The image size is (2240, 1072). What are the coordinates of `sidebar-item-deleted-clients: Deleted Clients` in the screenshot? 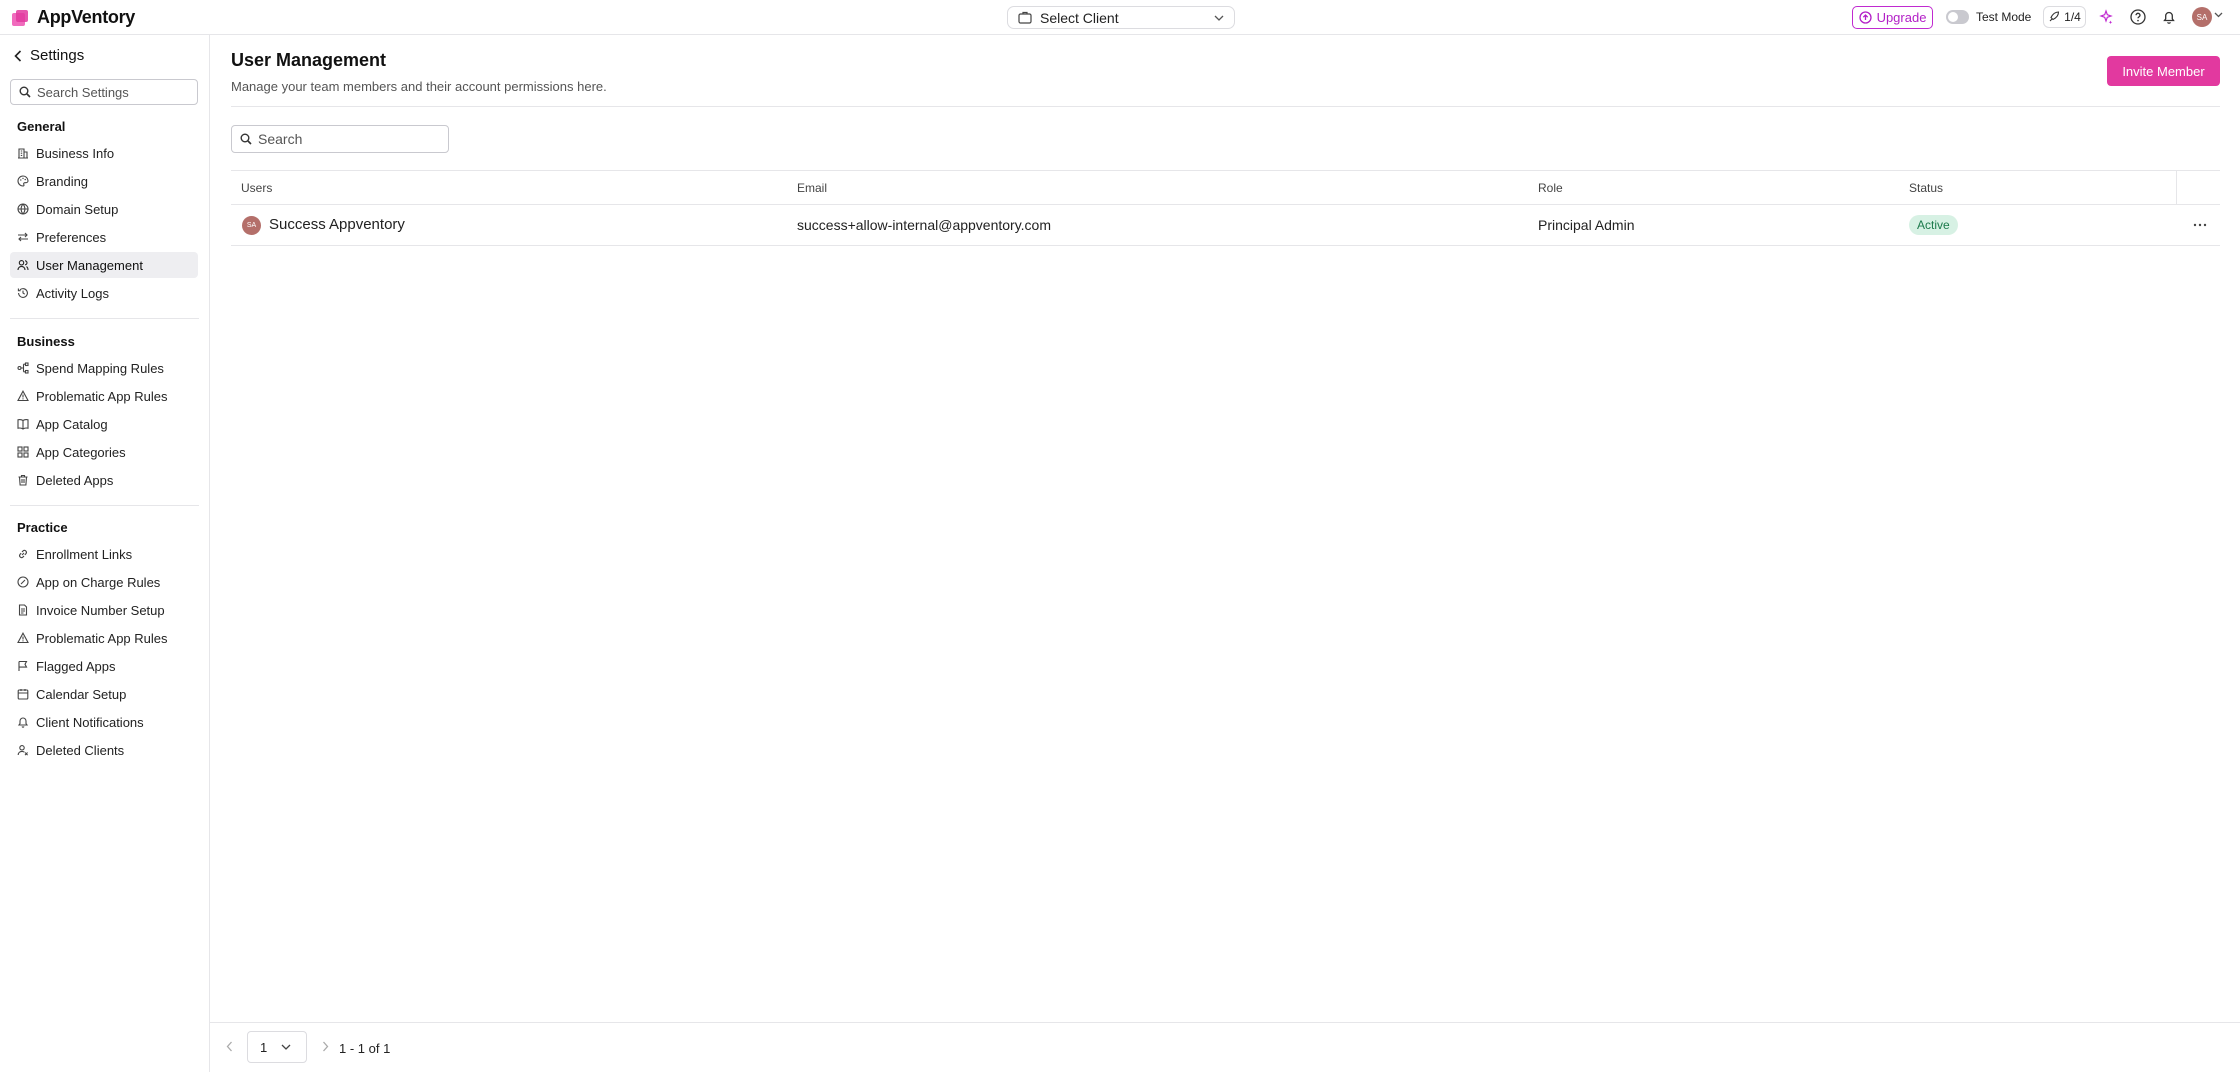 It's located at (104, 750).